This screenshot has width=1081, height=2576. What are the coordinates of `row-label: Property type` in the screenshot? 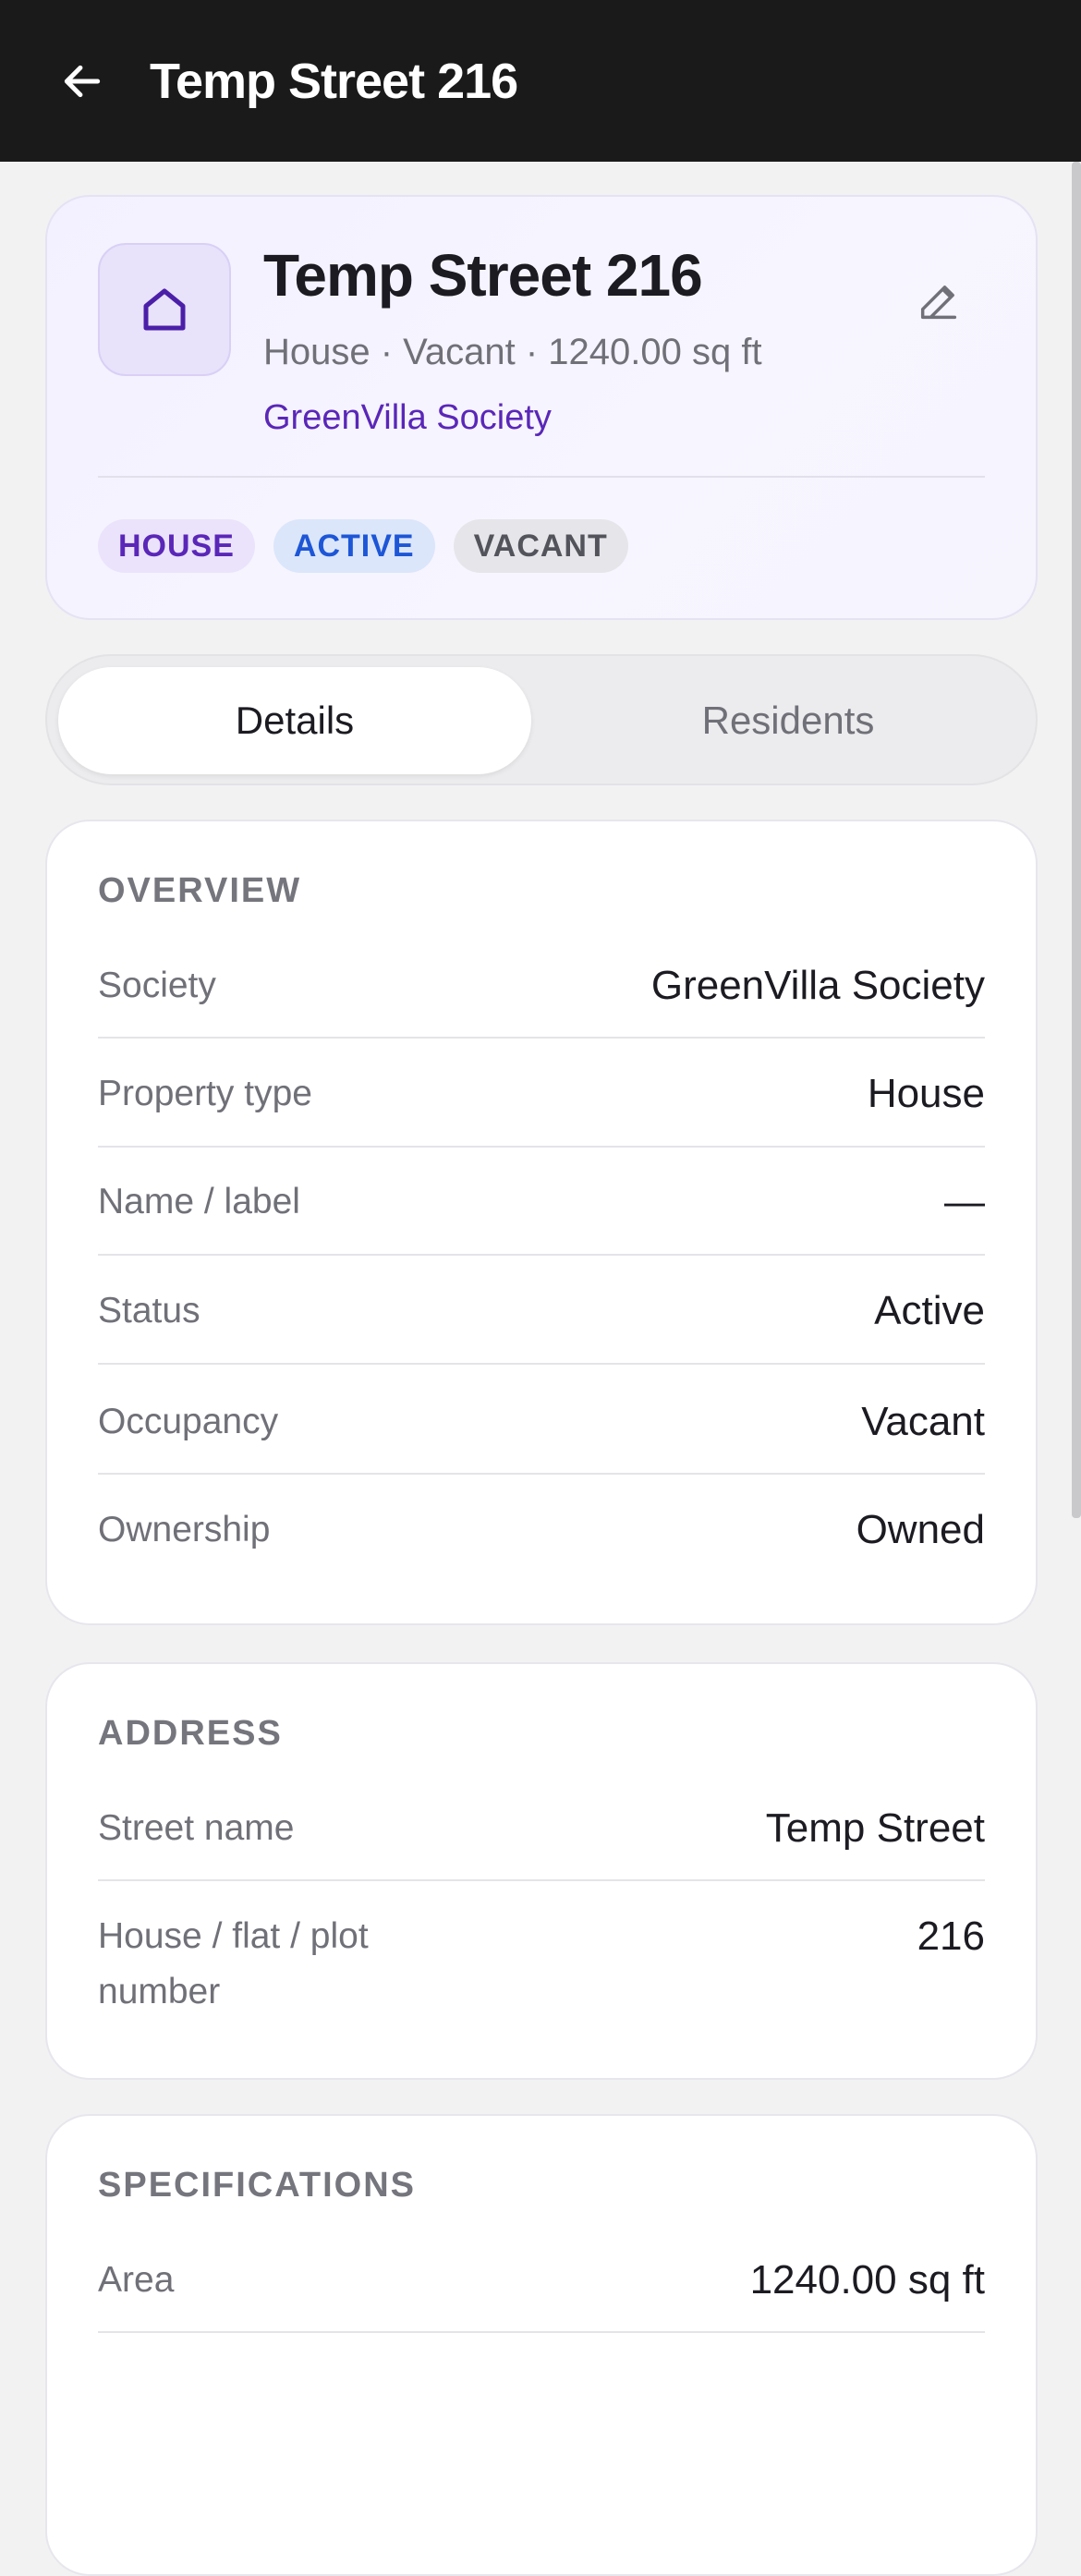 It's located at (205, 1093).